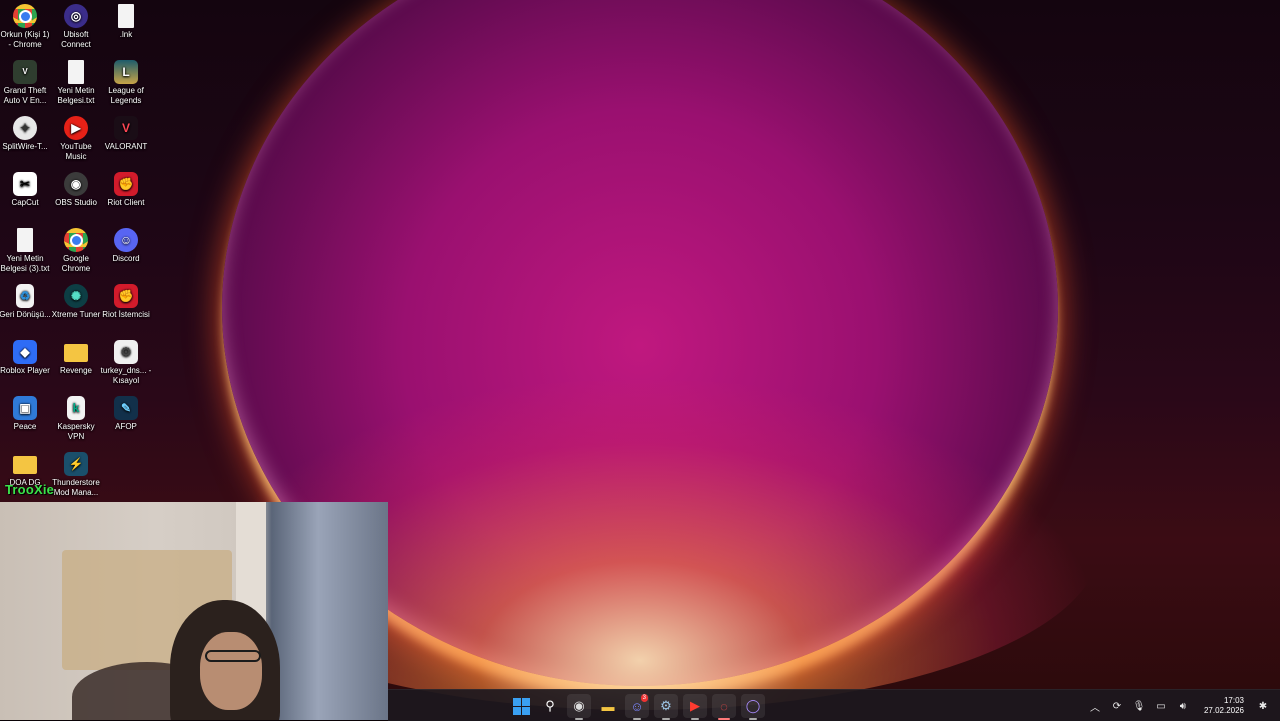 The image size is (1280, 721). Describe the element at coordinates (1223, 710) in the screenshot. I see `clock-date: 27.02.2026` at that location.